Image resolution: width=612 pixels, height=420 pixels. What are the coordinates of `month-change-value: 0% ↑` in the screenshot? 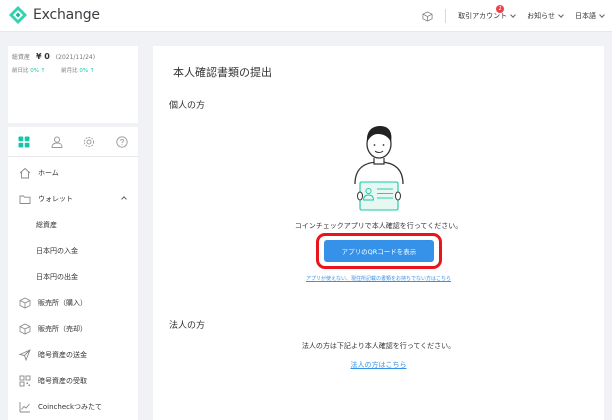 It's located at (87, 71).